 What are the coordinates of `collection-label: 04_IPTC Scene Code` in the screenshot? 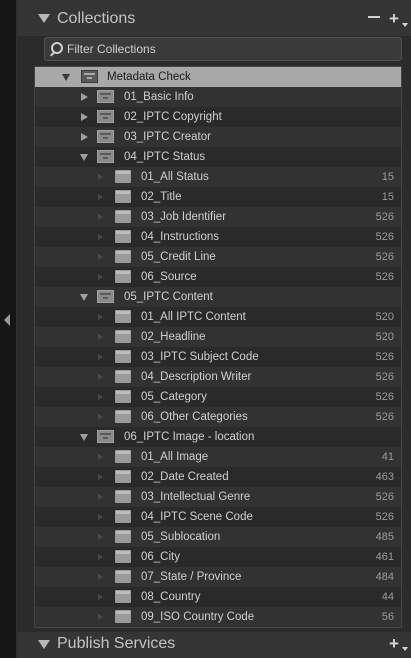 It's located at (197, 517).